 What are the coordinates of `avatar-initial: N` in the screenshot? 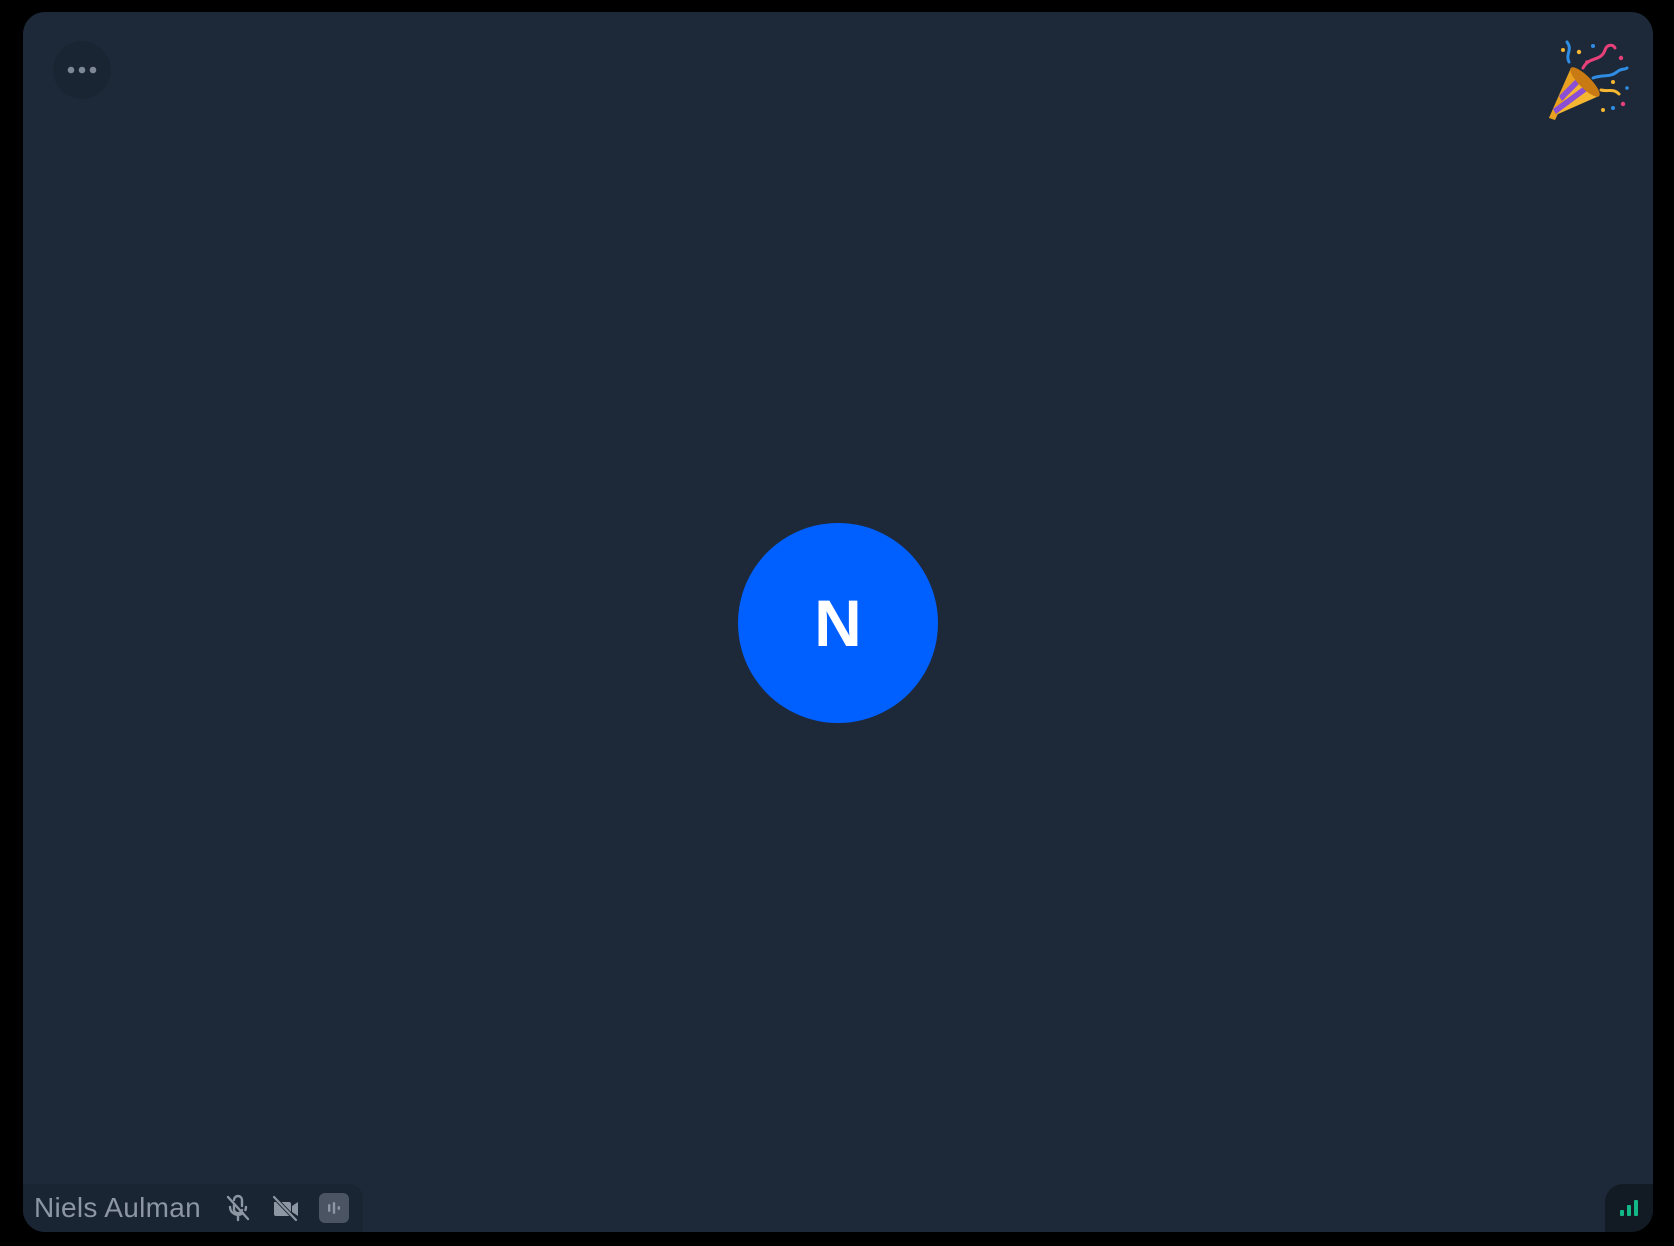 It's located at (838, 623).